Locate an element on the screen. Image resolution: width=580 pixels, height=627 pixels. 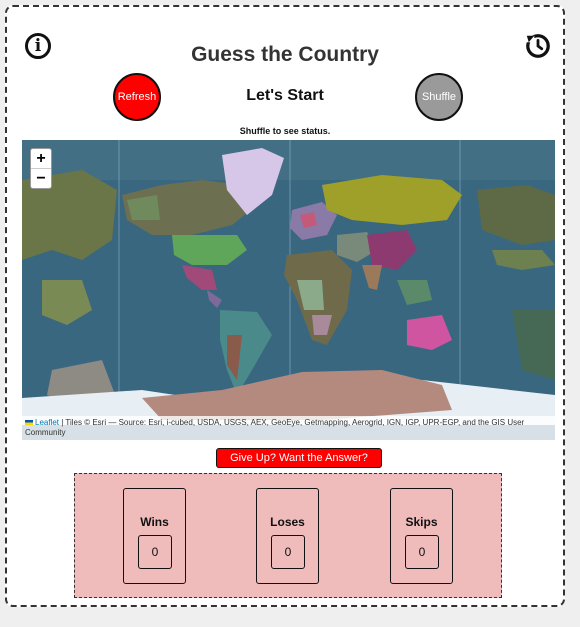
zoom-control: + − is located at coordinates (41, 168).